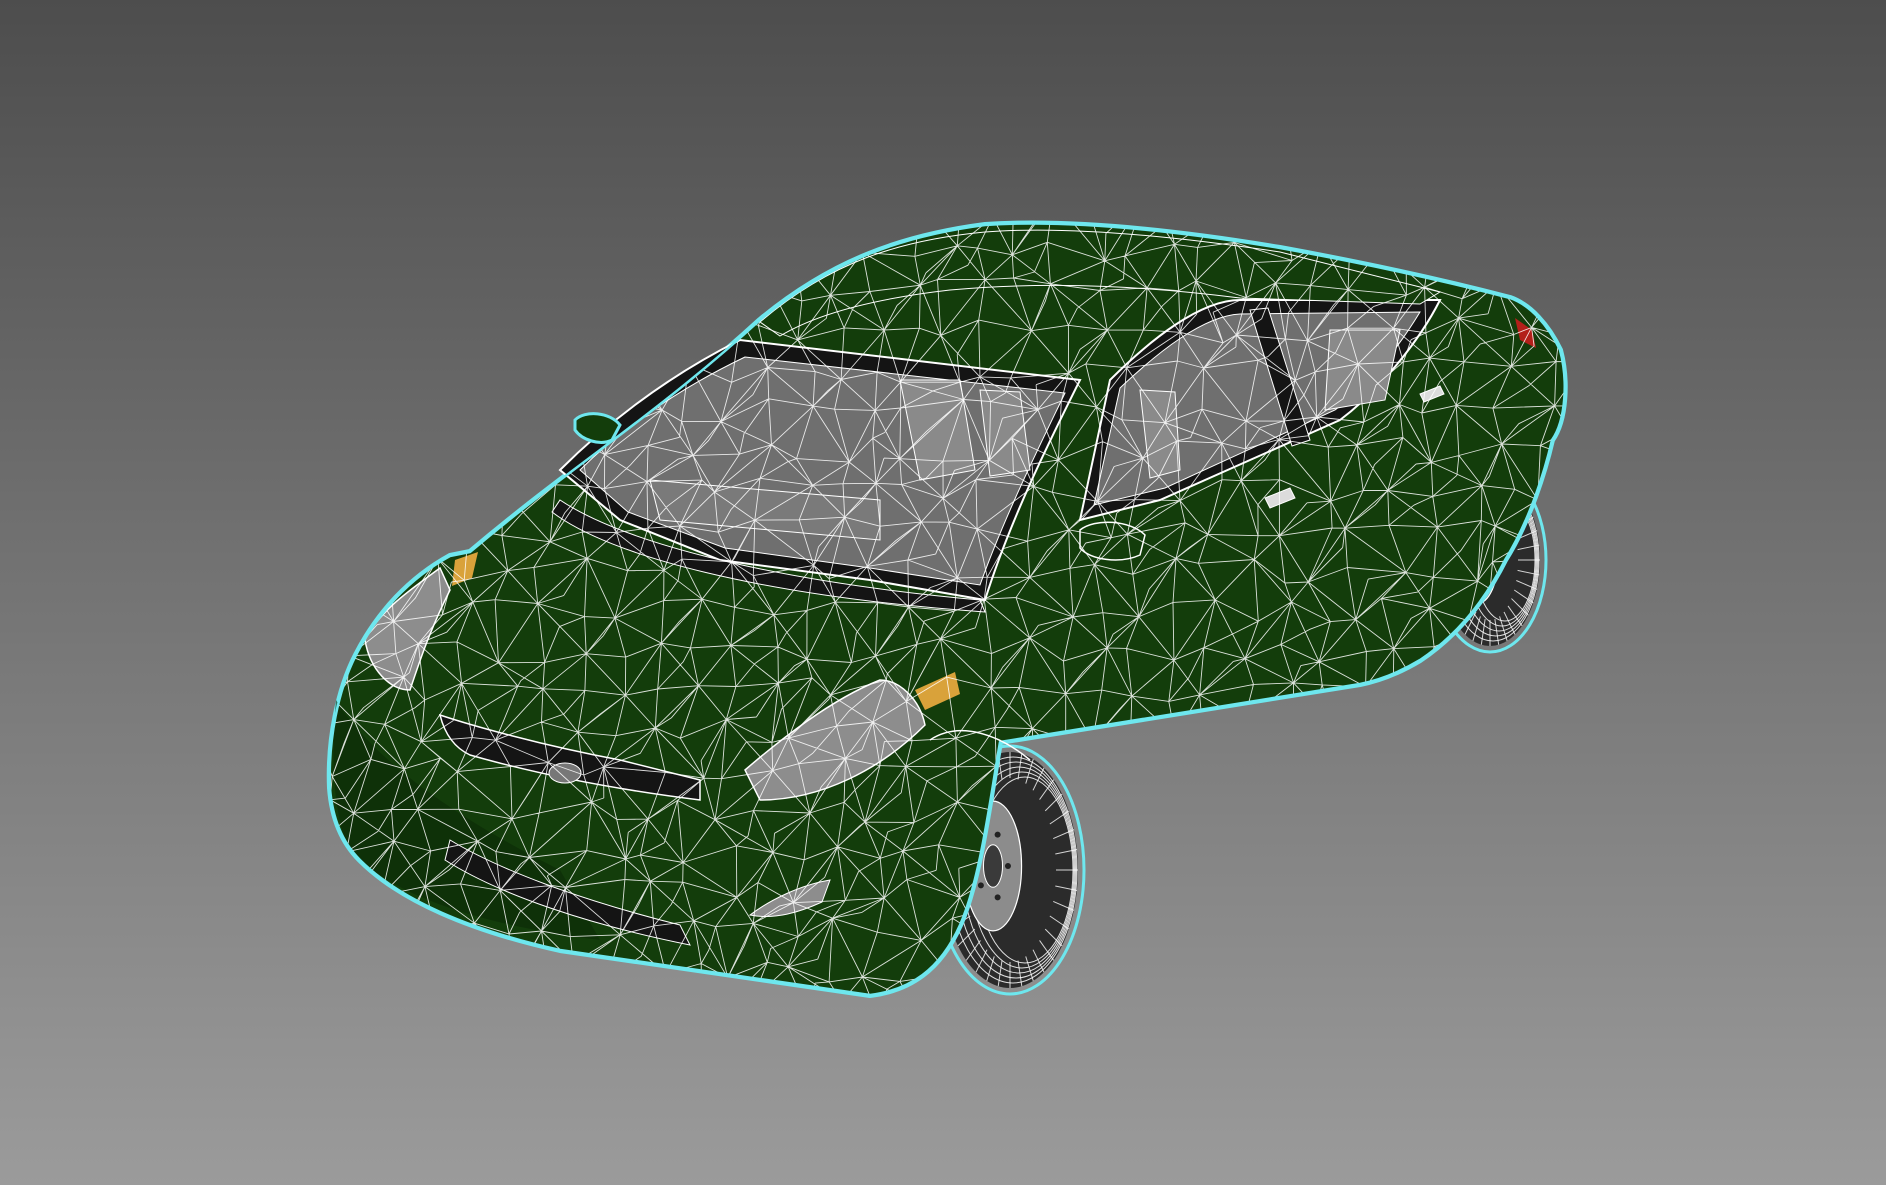  Describe the element at coordinates (565, 773) in the screenshot. I see `brand-badge` at that location.